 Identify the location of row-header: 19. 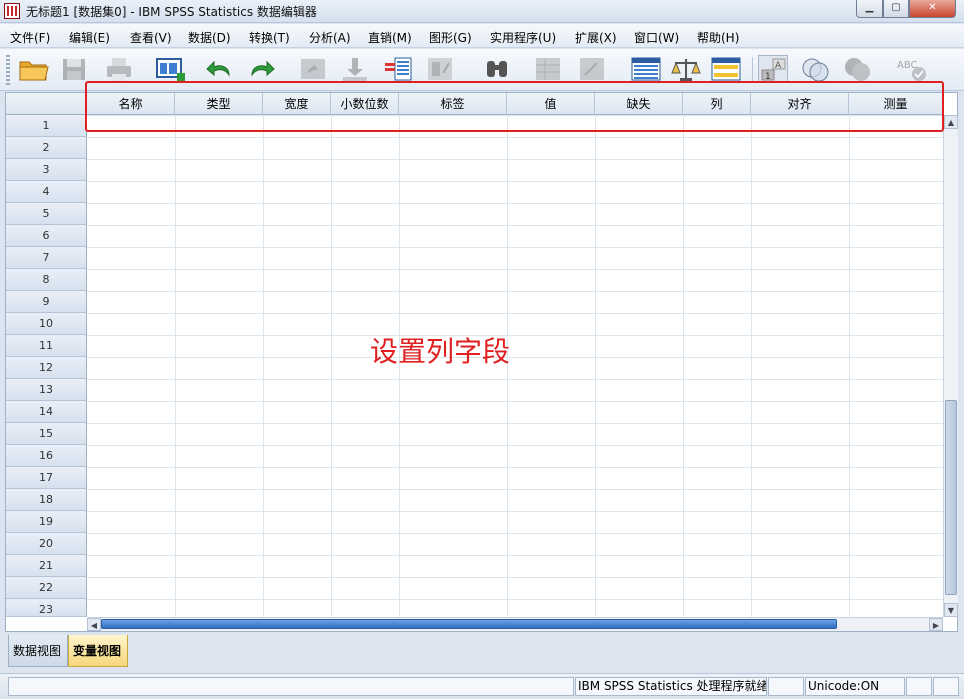
(46, 522).